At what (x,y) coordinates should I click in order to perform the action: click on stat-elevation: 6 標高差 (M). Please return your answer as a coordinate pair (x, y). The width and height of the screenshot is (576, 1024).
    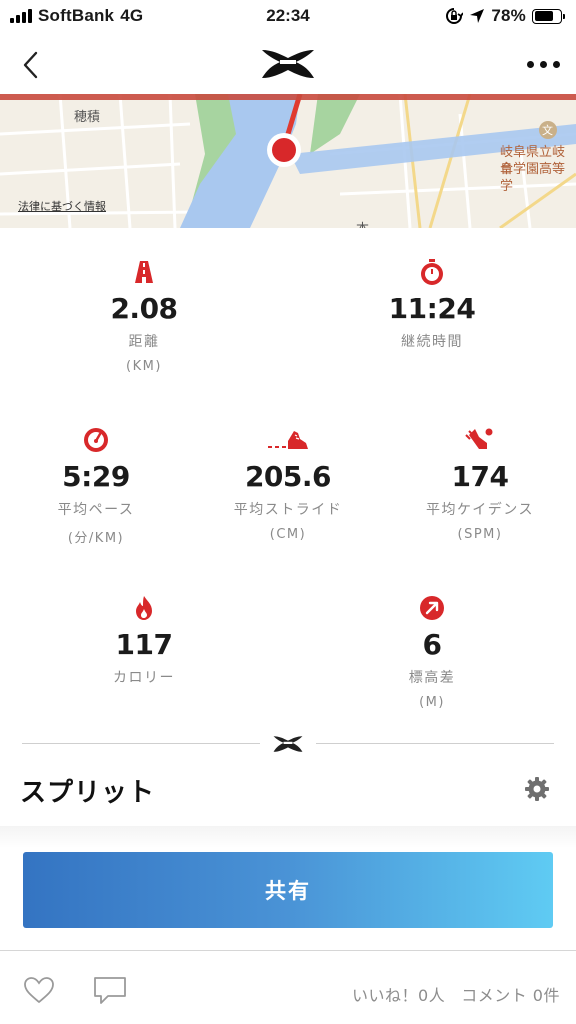
    Looking at the image, I should click on (432, 652).